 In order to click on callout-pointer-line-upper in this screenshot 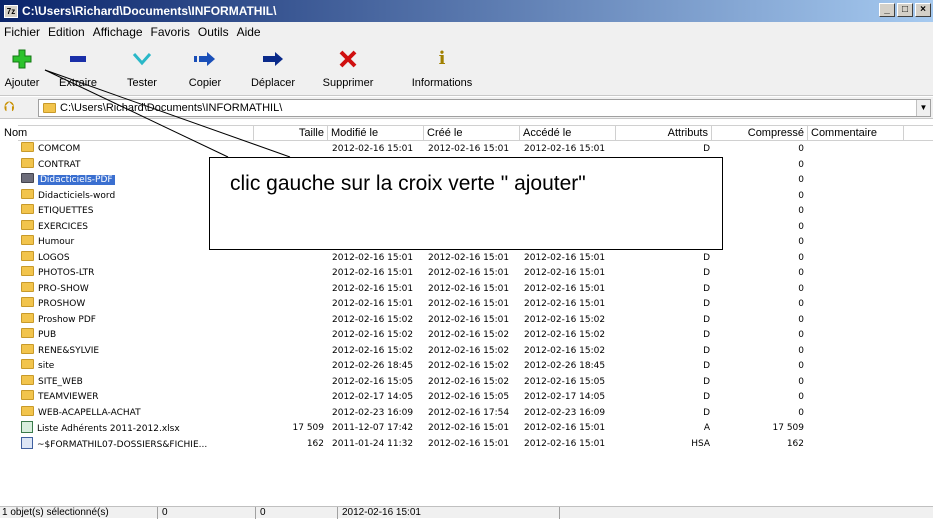, I will do `click(167, 113)`.